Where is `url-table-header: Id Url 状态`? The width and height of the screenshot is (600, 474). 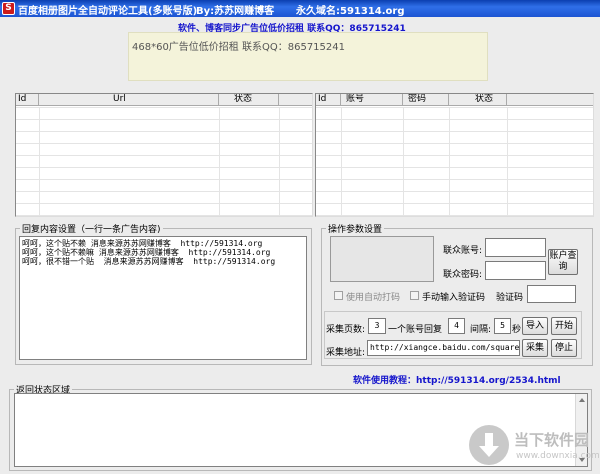
url-table-header: Id Url 状态 is located at coordinates (164, 100).